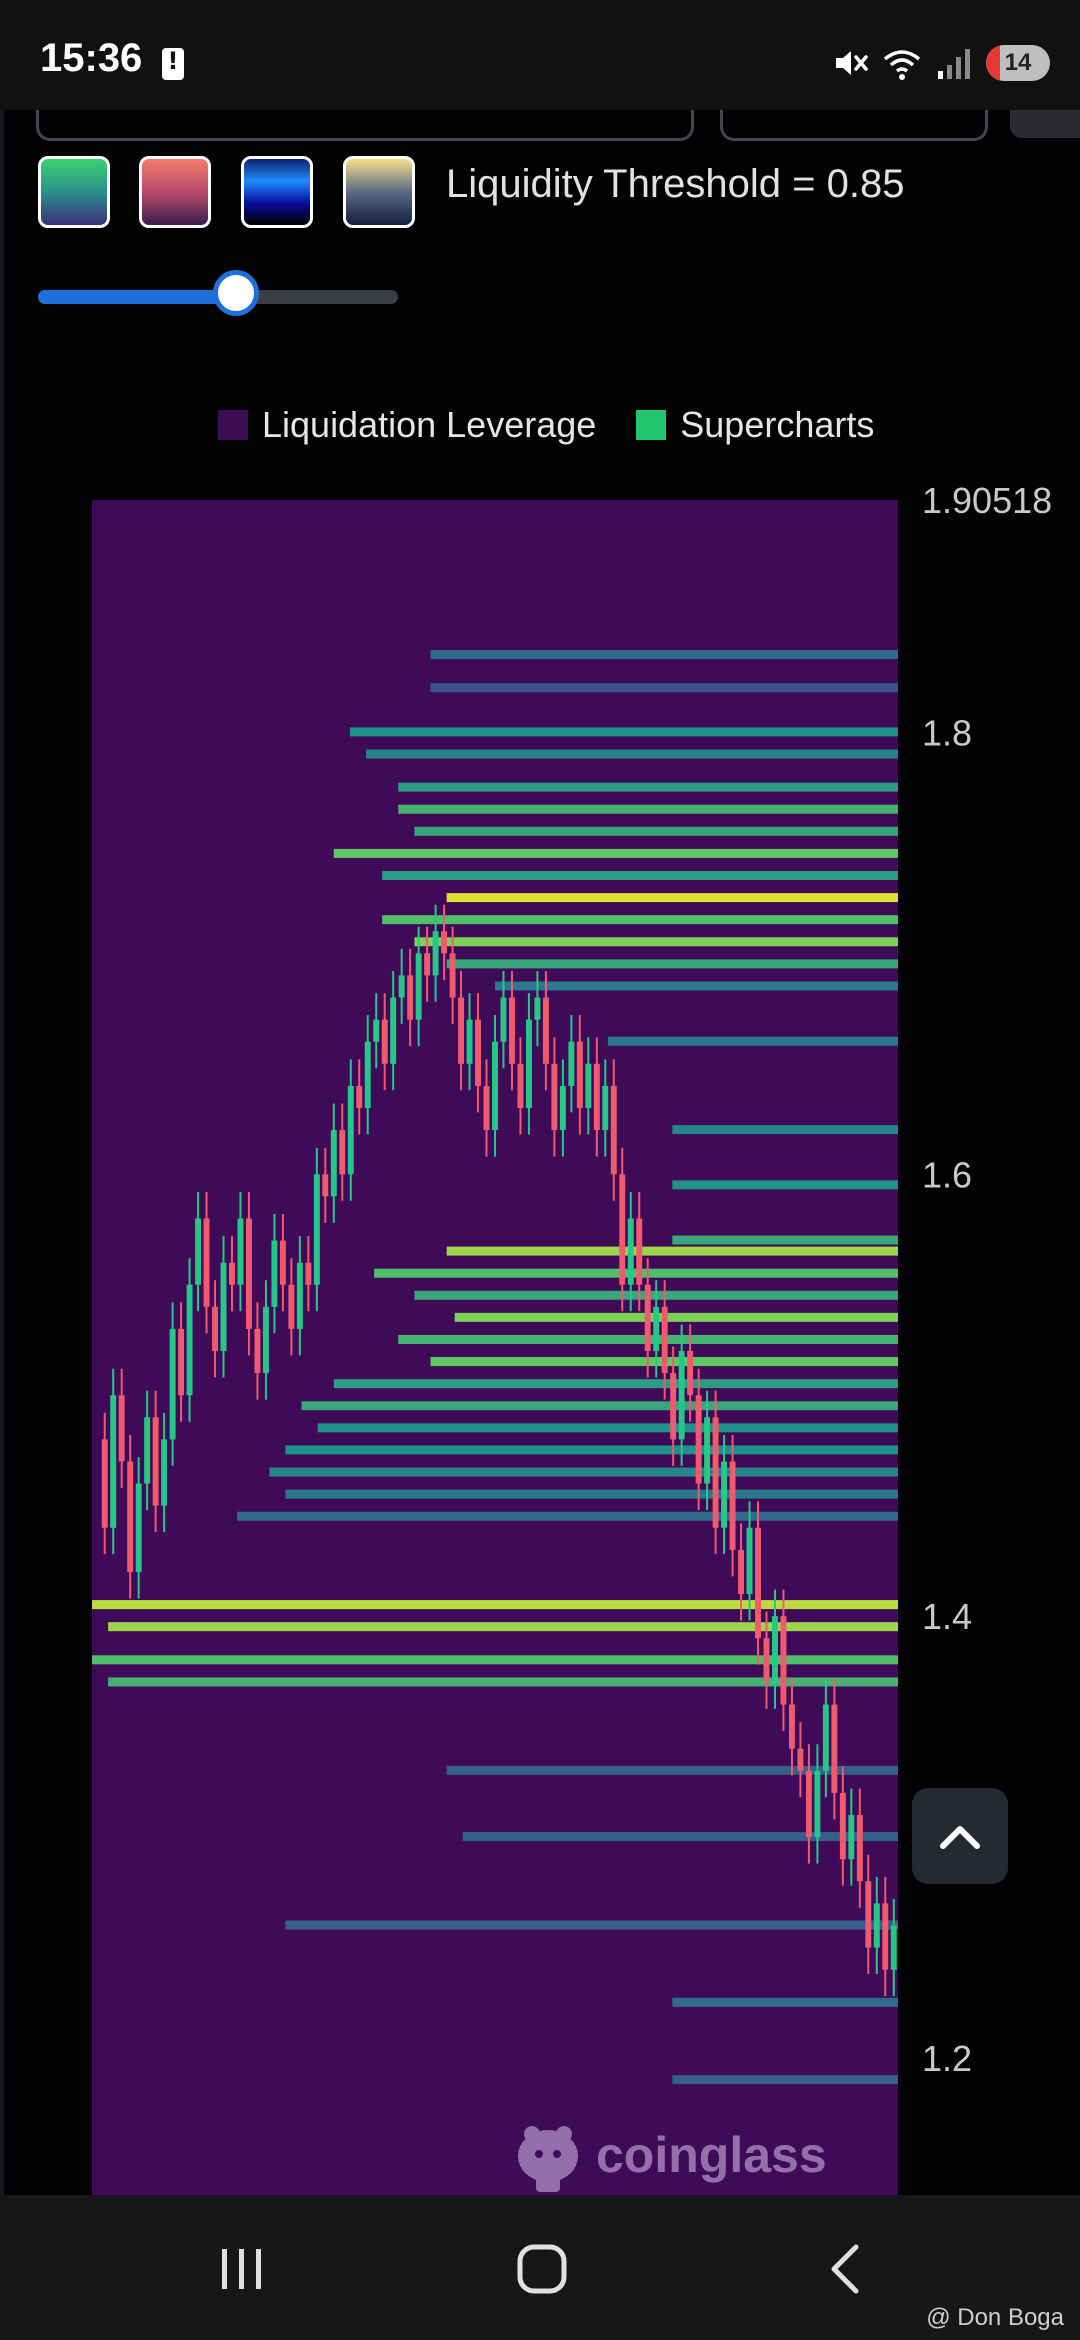 The width and height of the screenshot is (1080, 2340). What do you see at coordinates (173, 63) in the screenshot?
I see `battery-alert-icon` at bounding box center [173, 63].